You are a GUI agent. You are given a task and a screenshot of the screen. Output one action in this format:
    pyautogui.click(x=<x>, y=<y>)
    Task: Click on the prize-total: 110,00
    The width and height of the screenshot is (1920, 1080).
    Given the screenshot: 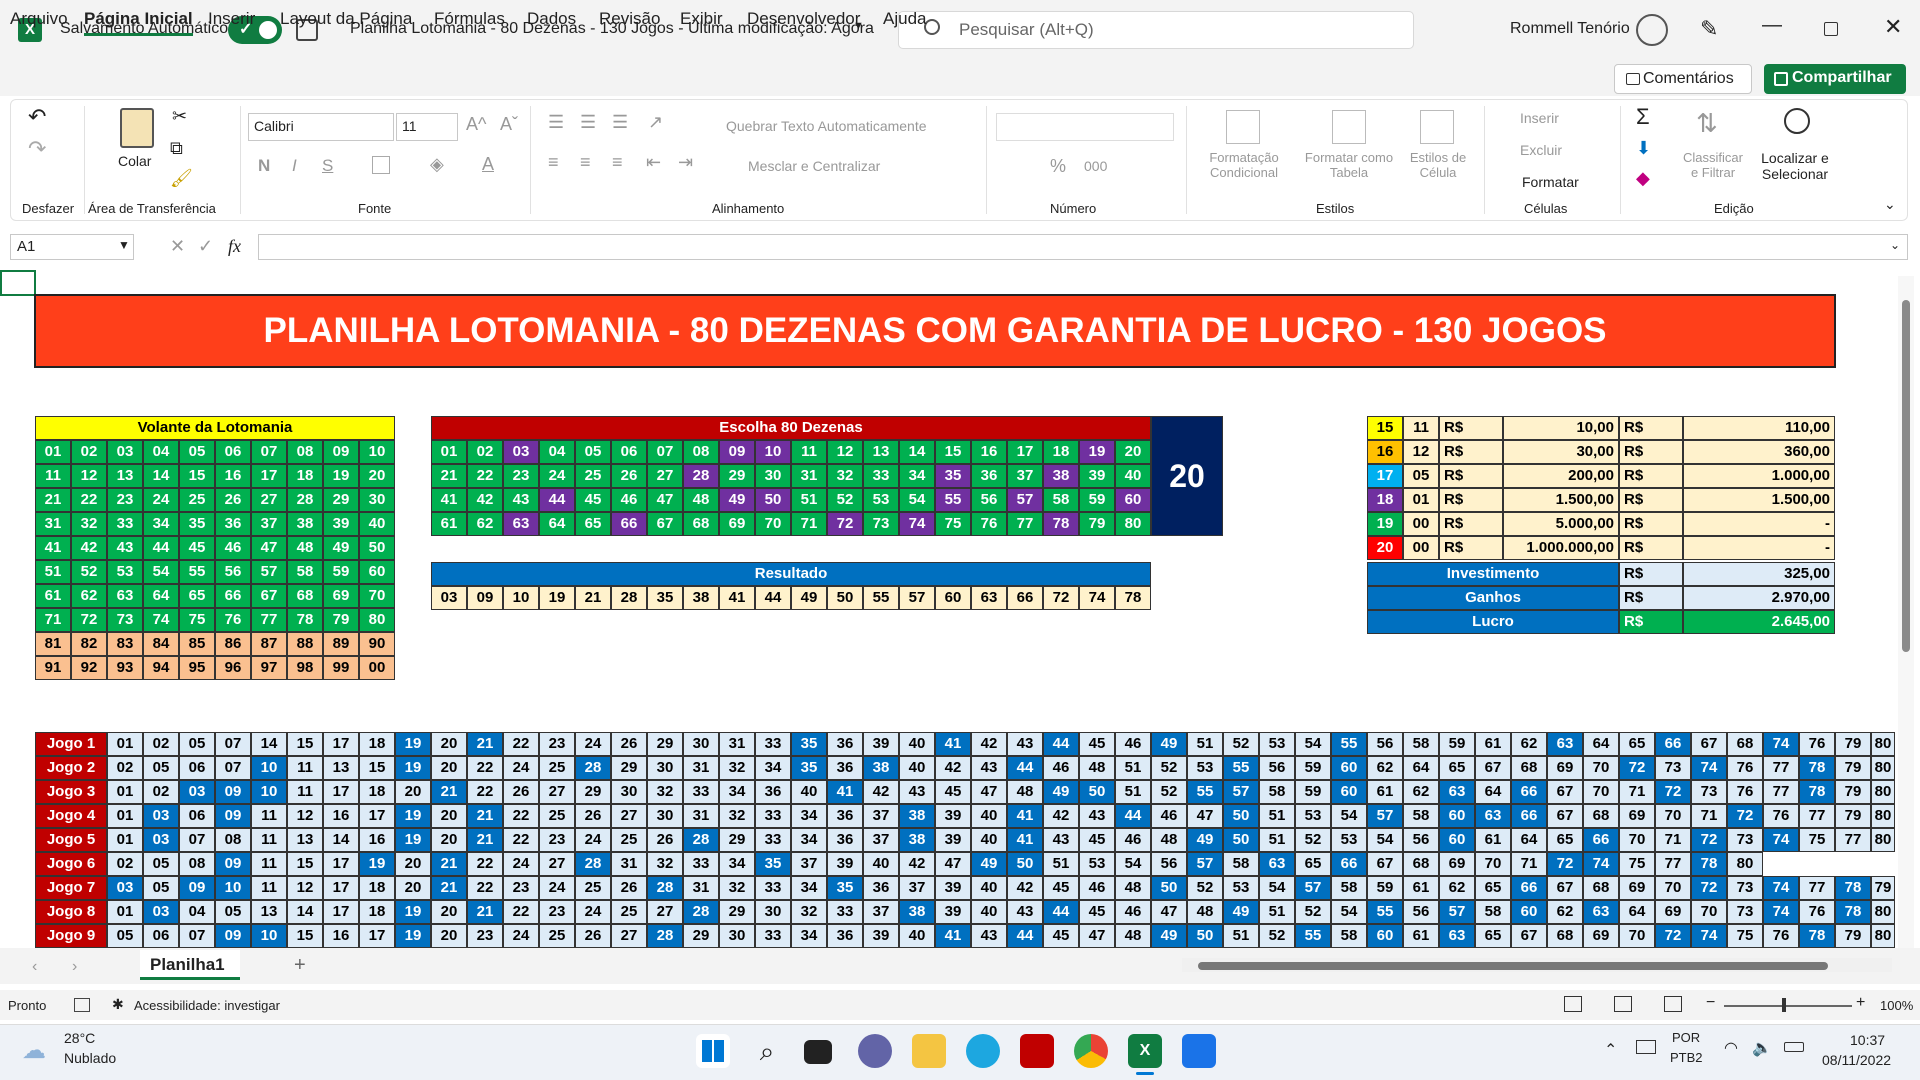 What is the action you would take?
    pyautogui.click(x=1759, y=428)
    